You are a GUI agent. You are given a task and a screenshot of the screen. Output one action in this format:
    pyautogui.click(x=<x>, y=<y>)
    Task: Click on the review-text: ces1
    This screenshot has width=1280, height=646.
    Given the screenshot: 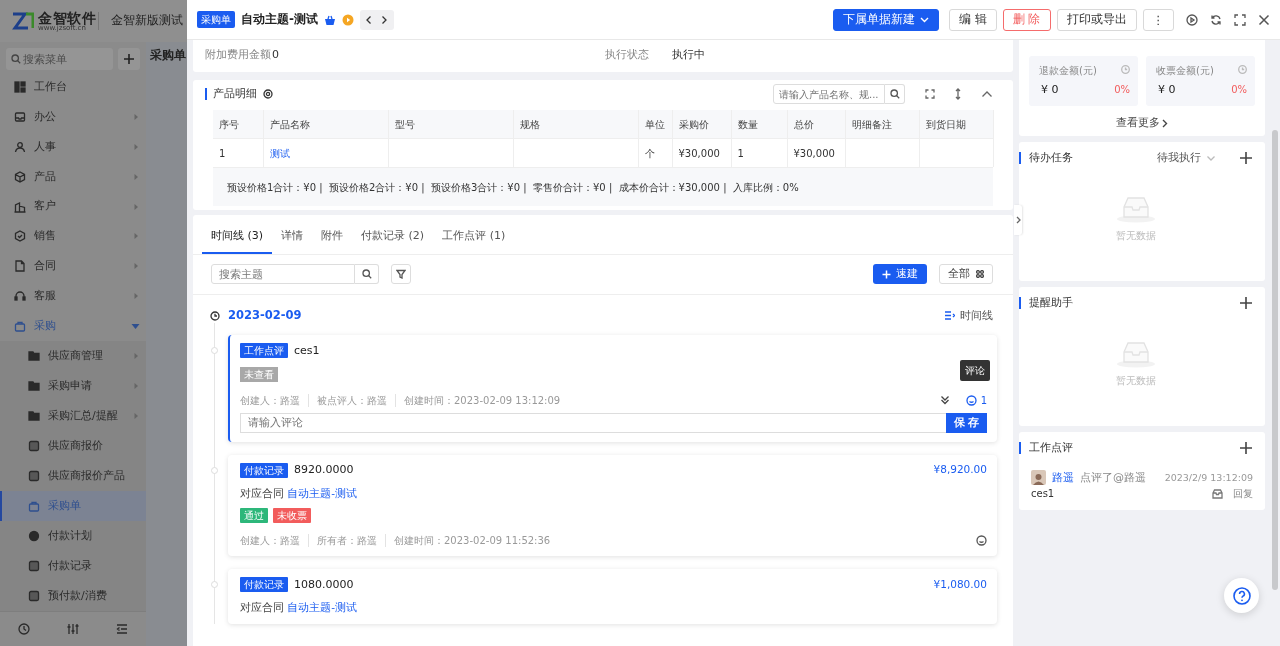 What is the action you would take?
    pyautogui.click(x=1043, y=494)
    